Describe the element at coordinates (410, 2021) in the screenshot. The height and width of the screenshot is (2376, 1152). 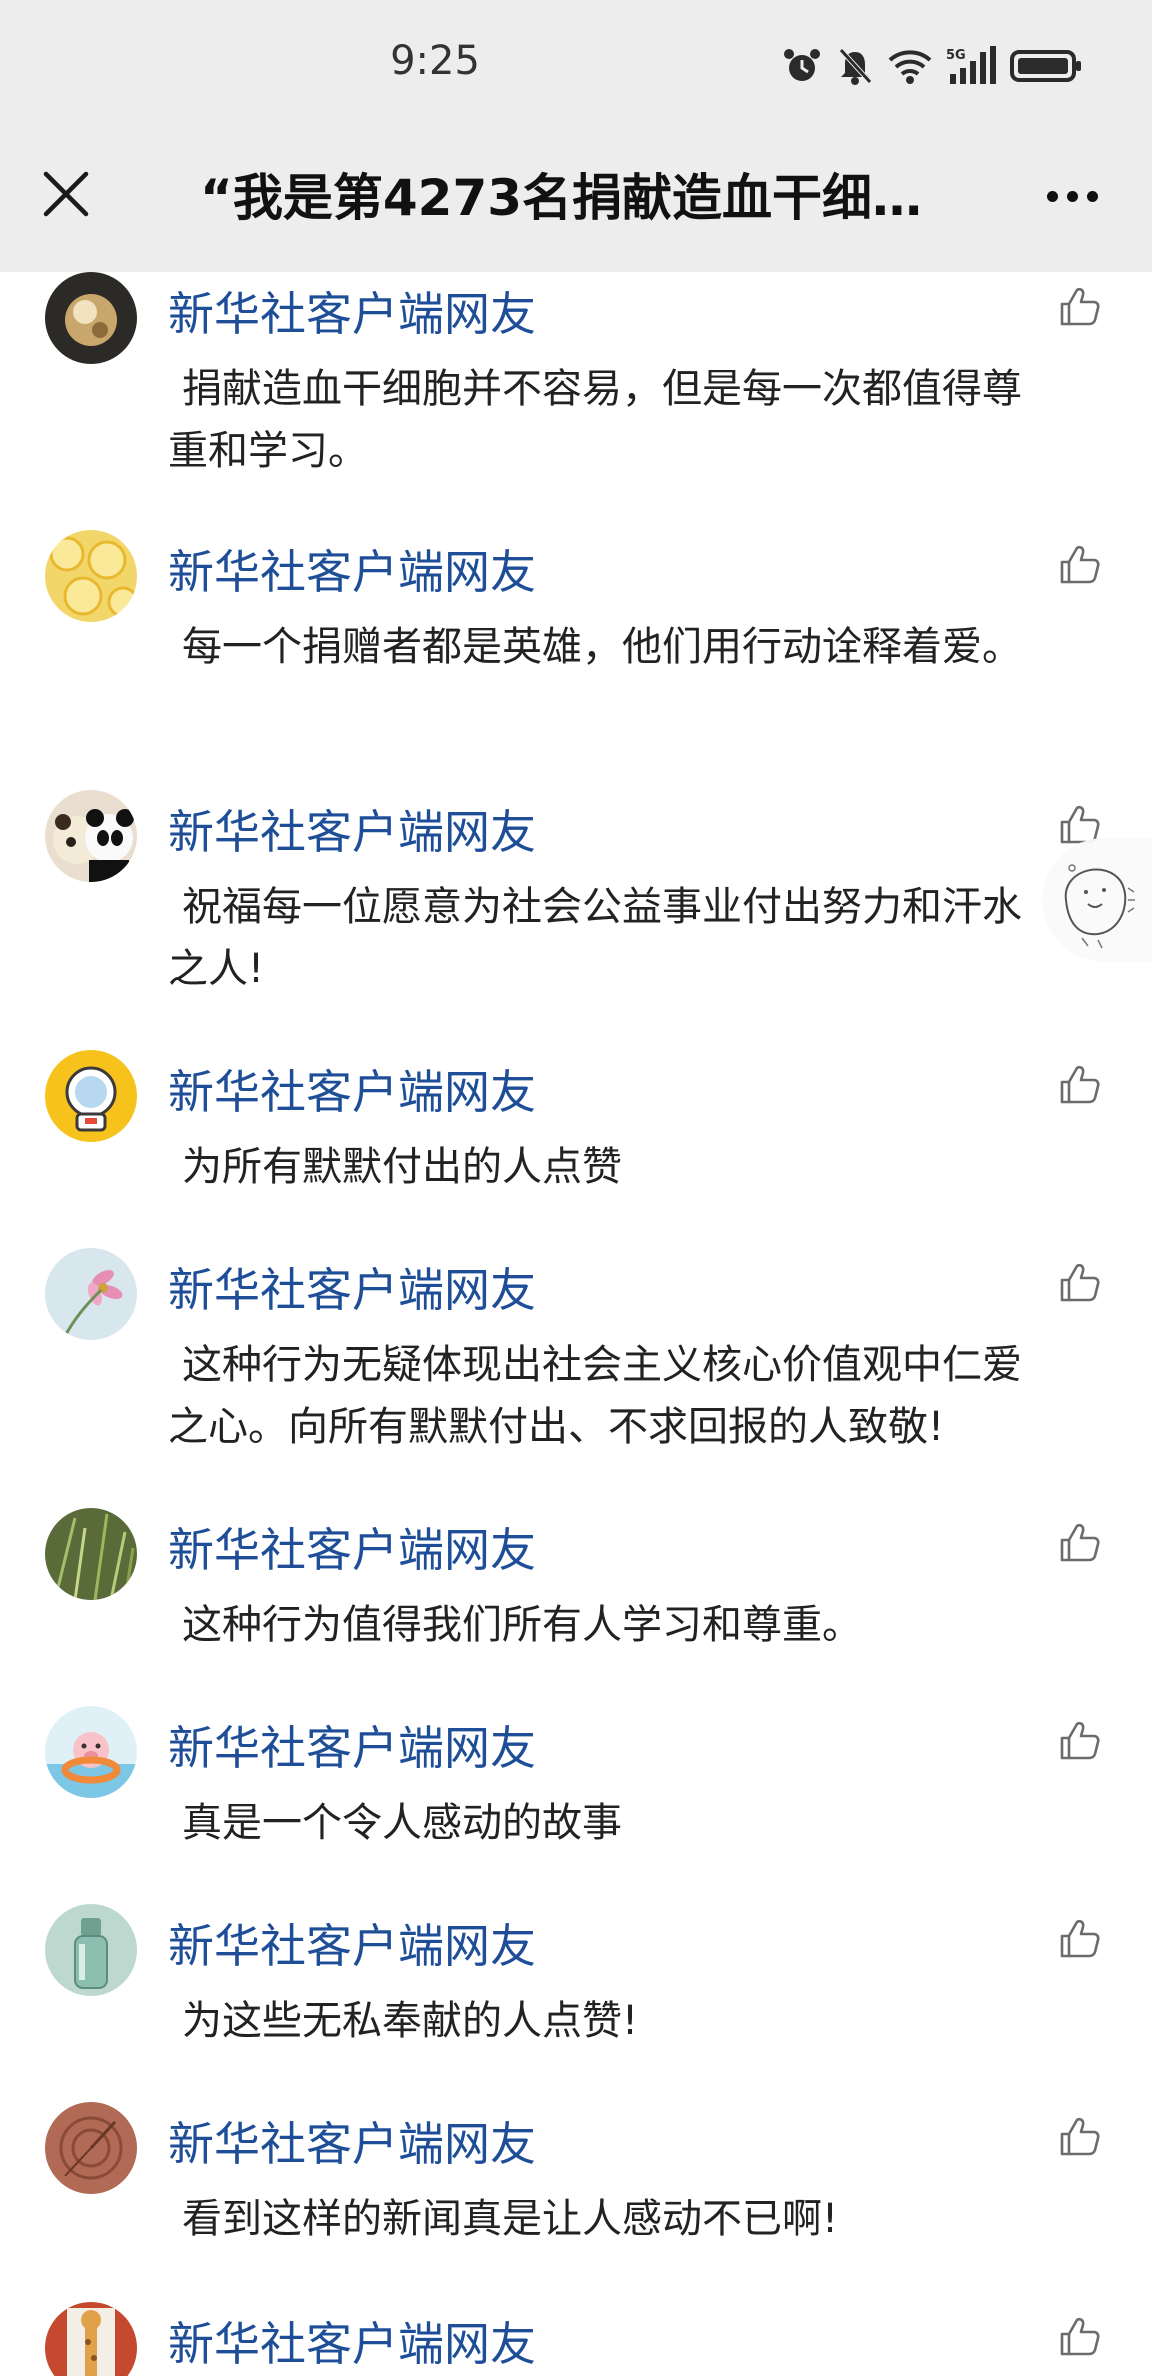
I see `comment-text: 为这些无私奉献的人点赞!` at that location.